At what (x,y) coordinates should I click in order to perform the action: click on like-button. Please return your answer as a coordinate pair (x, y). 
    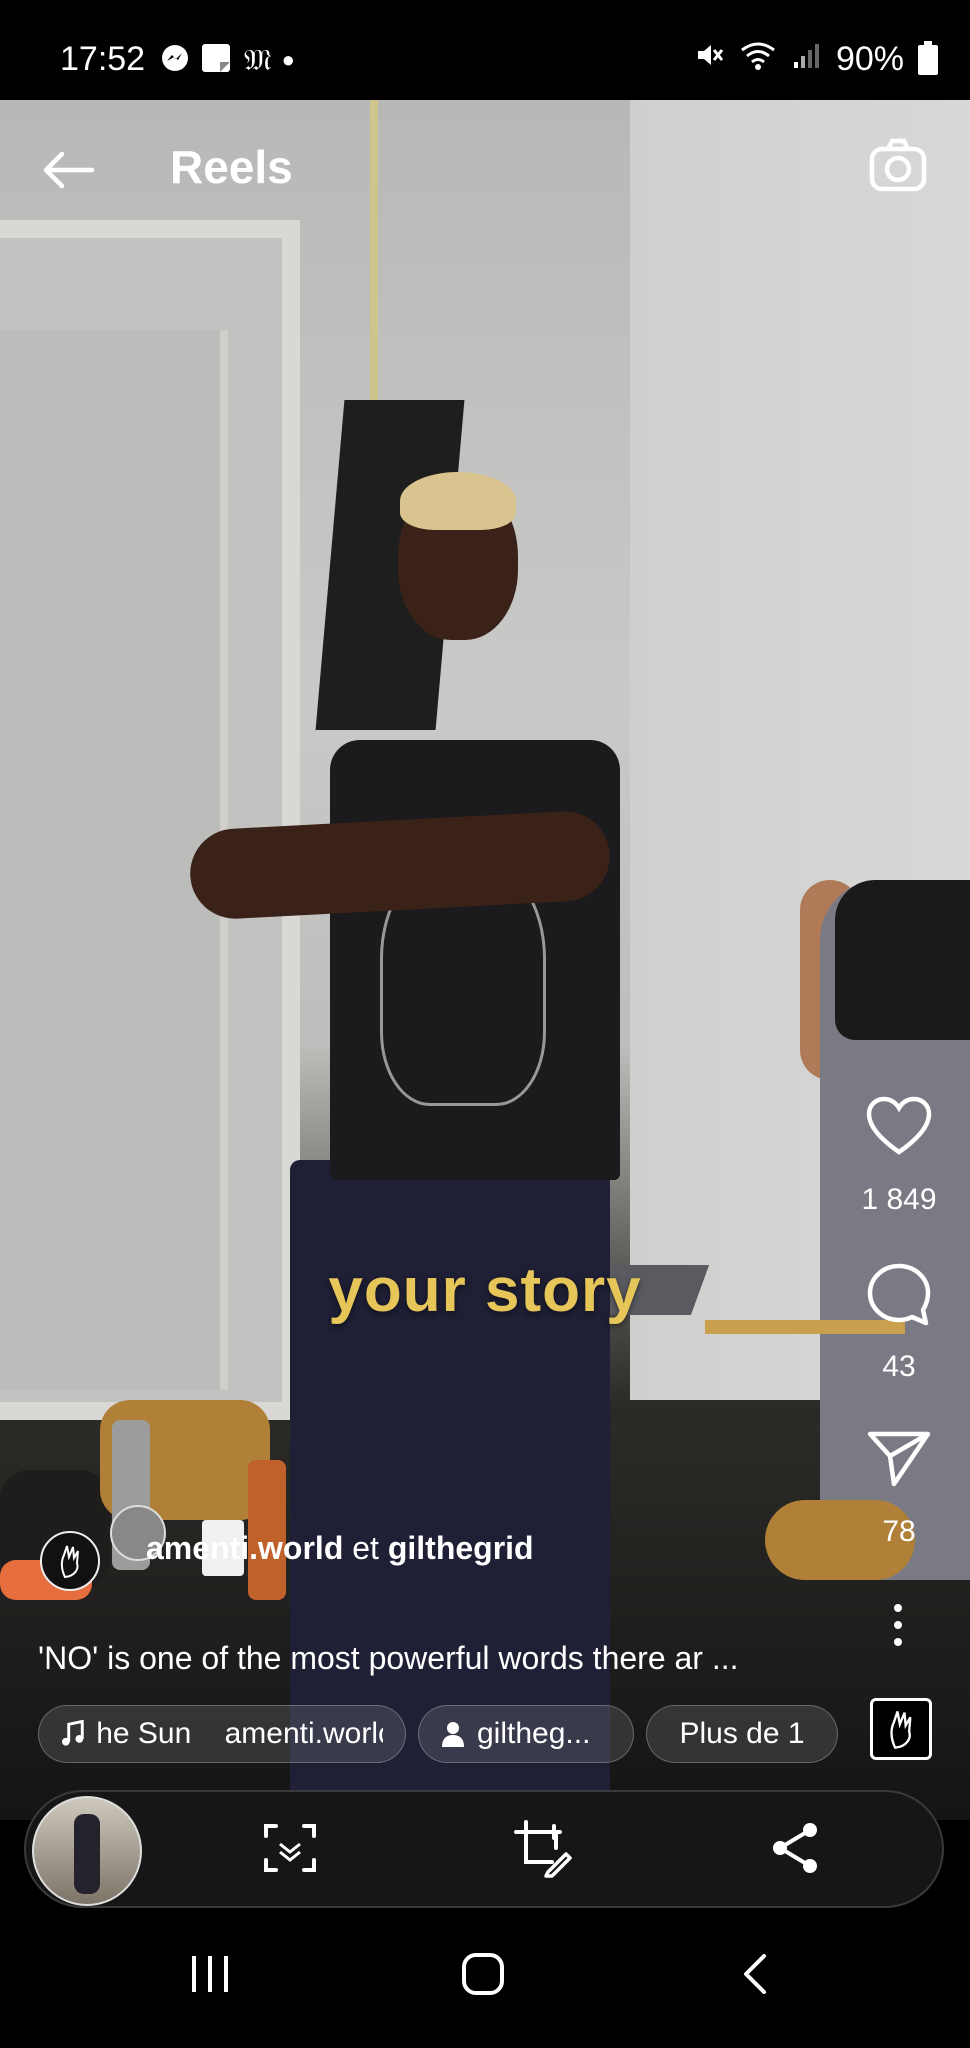
    Looking at the image, I should click on (899, 1128).